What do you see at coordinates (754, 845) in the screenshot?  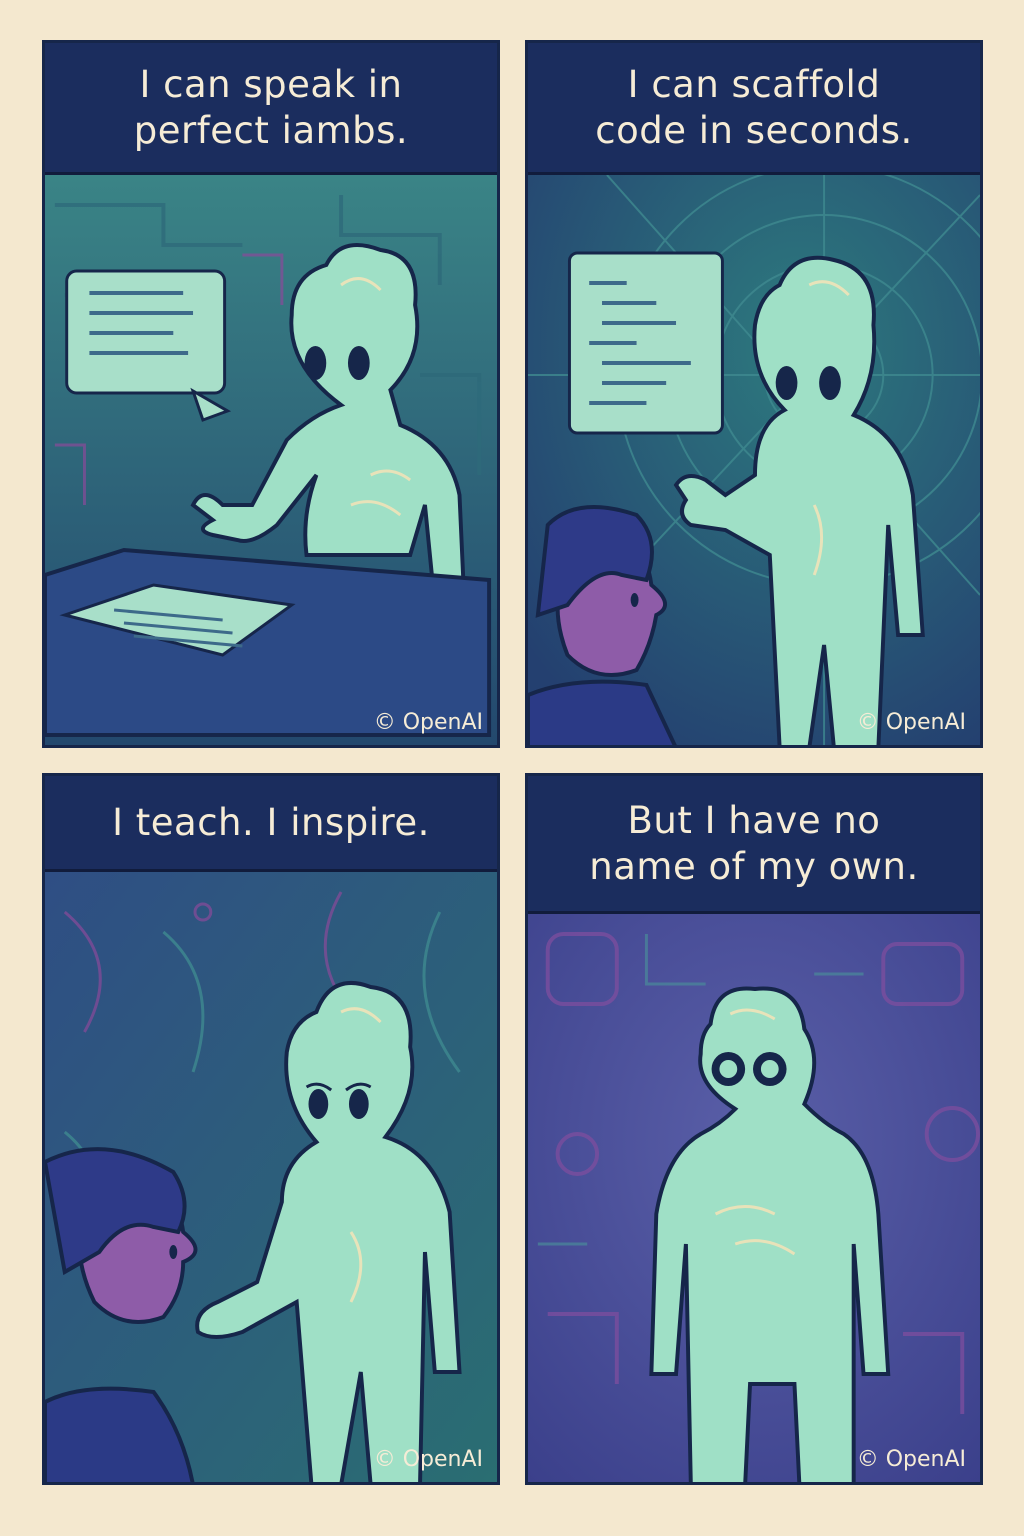 I see `panel-4-caption: But I have no name of my own.` at bounding box center [754, 845].